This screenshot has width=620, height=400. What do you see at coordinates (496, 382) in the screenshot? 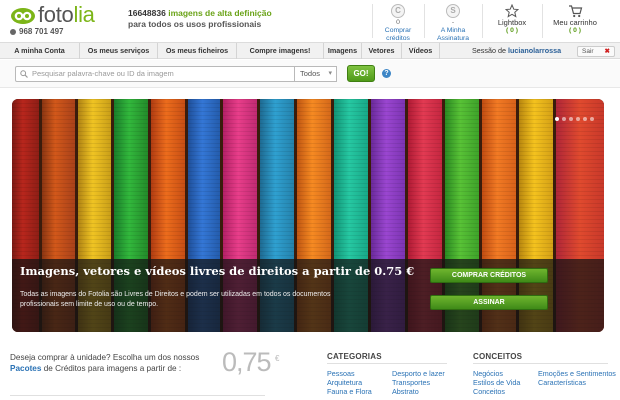
I see `concept-link: Estilos de Vida` at bounding box center [496, 382].